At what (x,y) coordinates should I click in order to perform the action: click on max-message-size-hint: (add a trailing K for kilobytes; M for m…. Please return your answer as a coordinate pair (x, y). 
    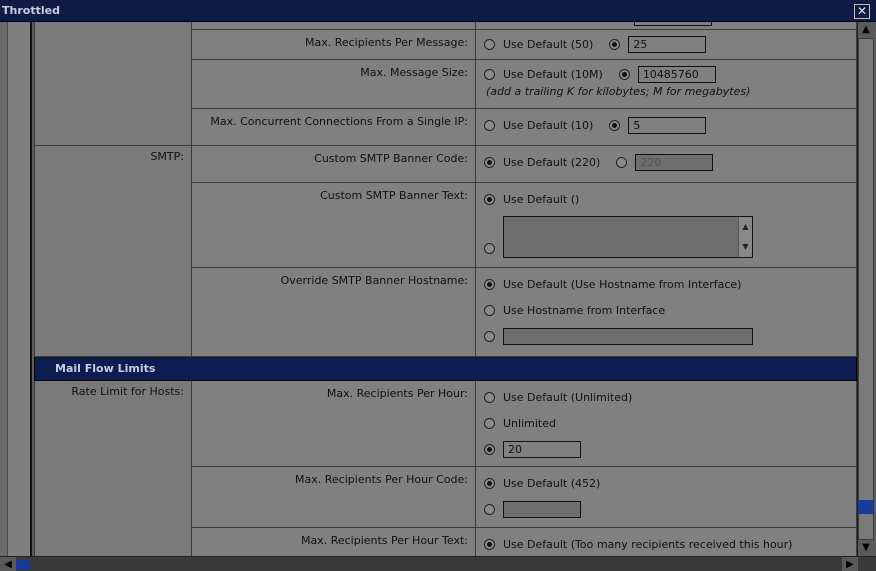
    Looking at the image, I should click on (618, 91).